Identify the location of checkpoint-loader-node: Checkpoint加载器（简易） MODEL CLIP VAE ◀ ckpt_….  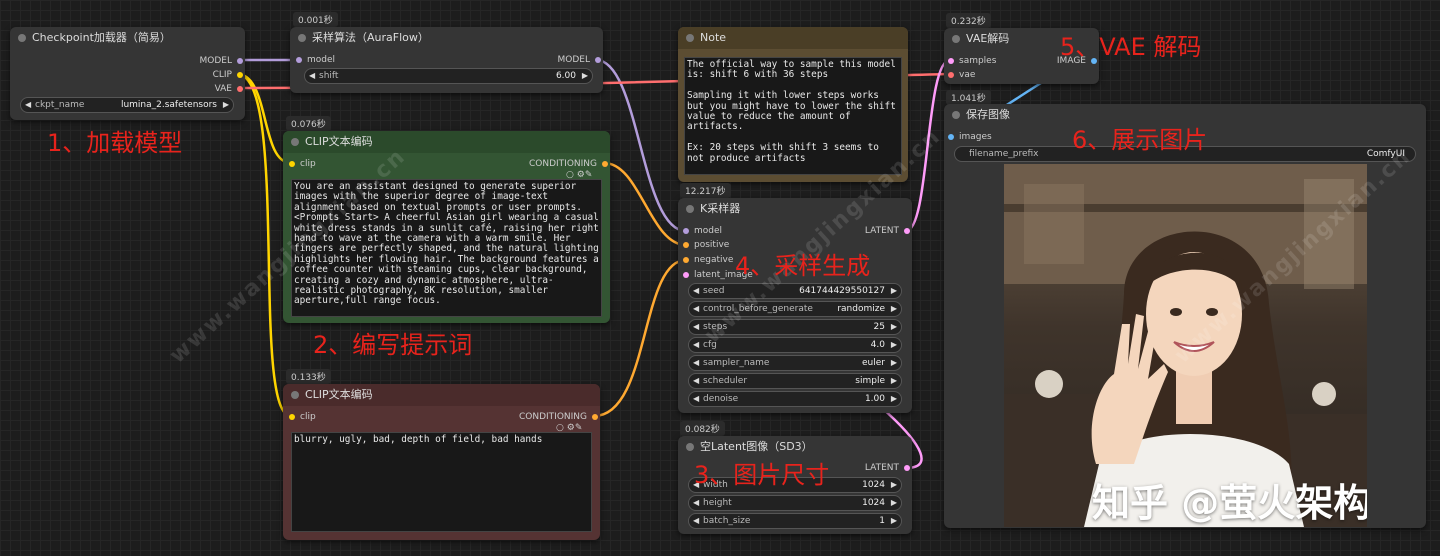
(127, 73).